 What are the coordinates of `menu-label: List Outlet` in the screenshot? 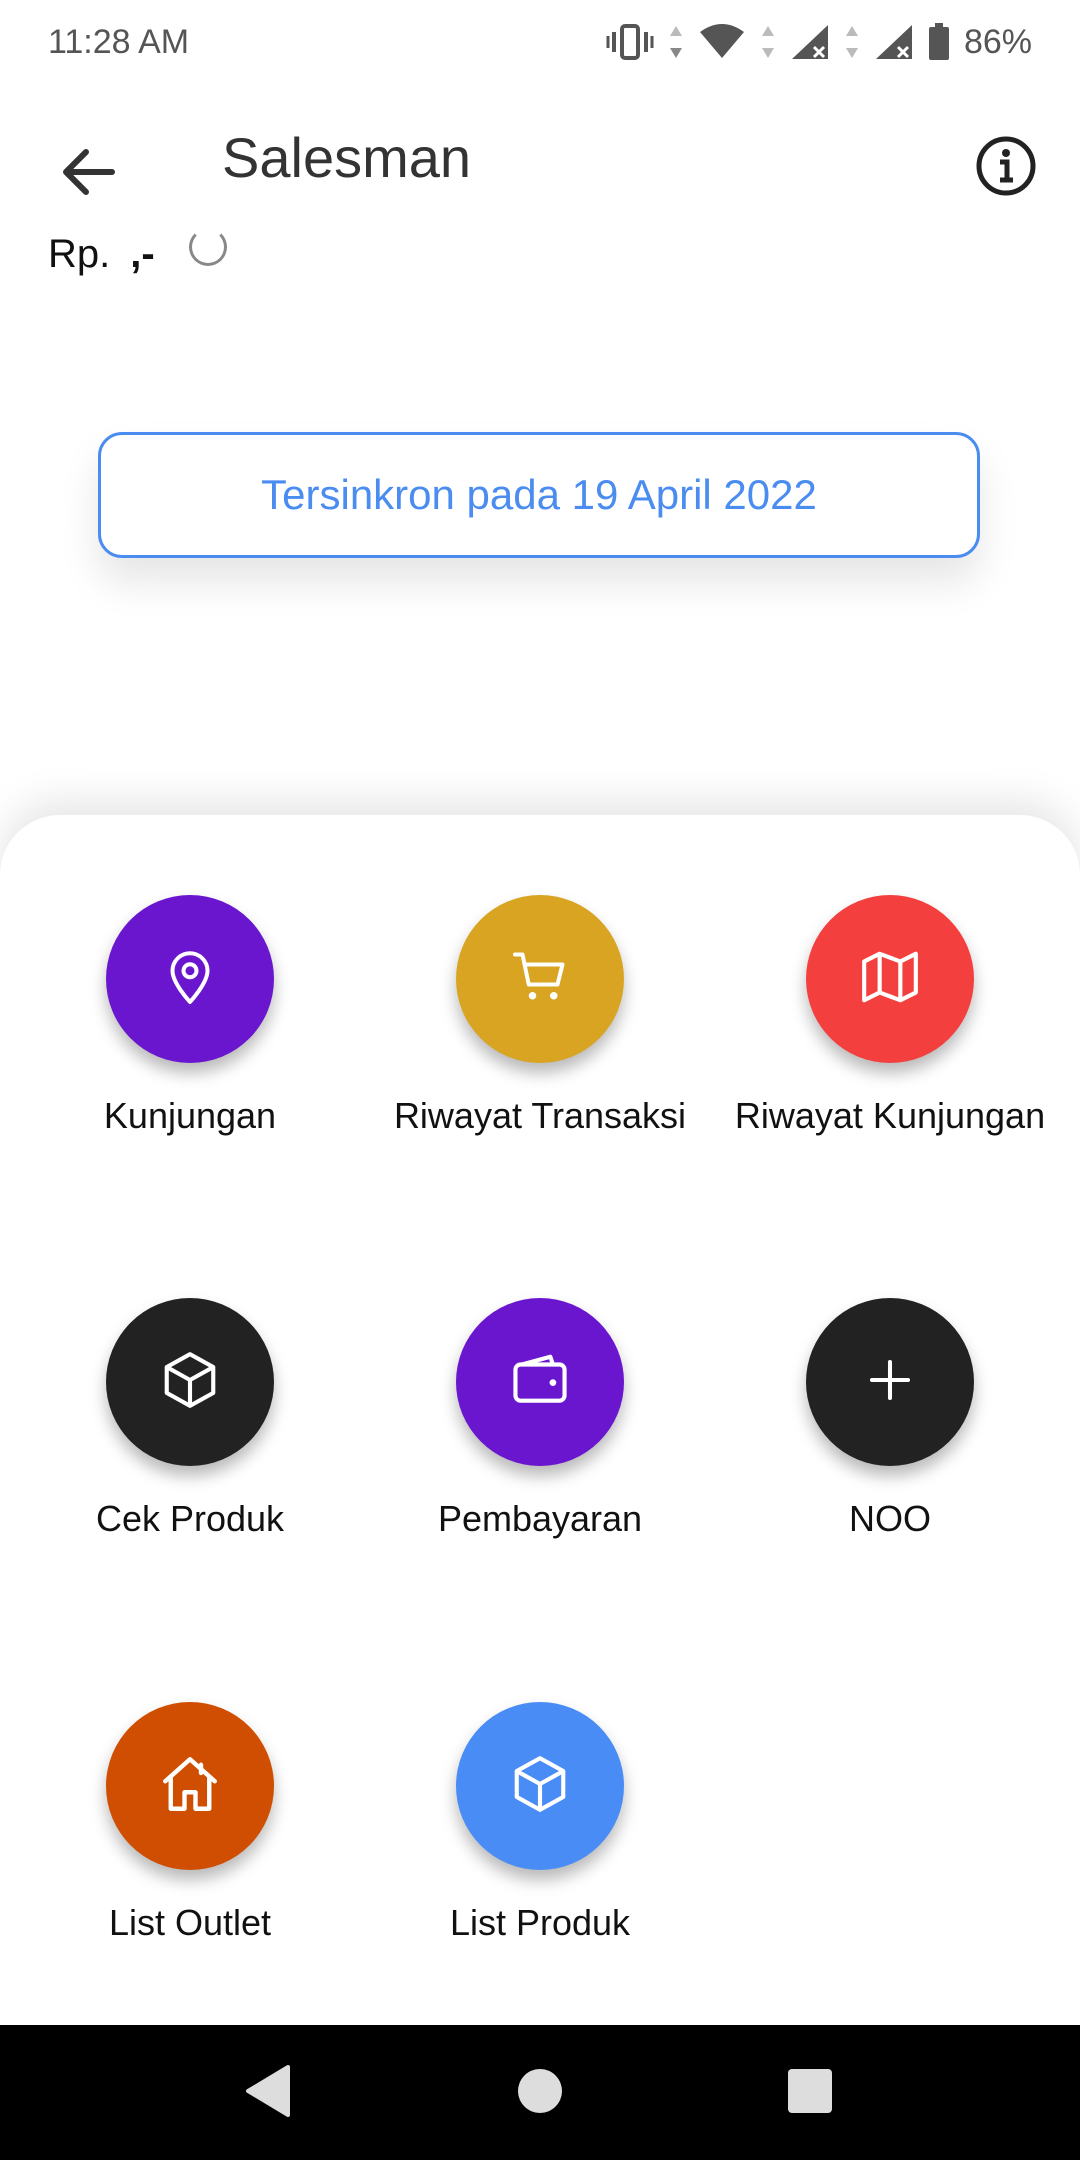 It's located at (190, 1922).